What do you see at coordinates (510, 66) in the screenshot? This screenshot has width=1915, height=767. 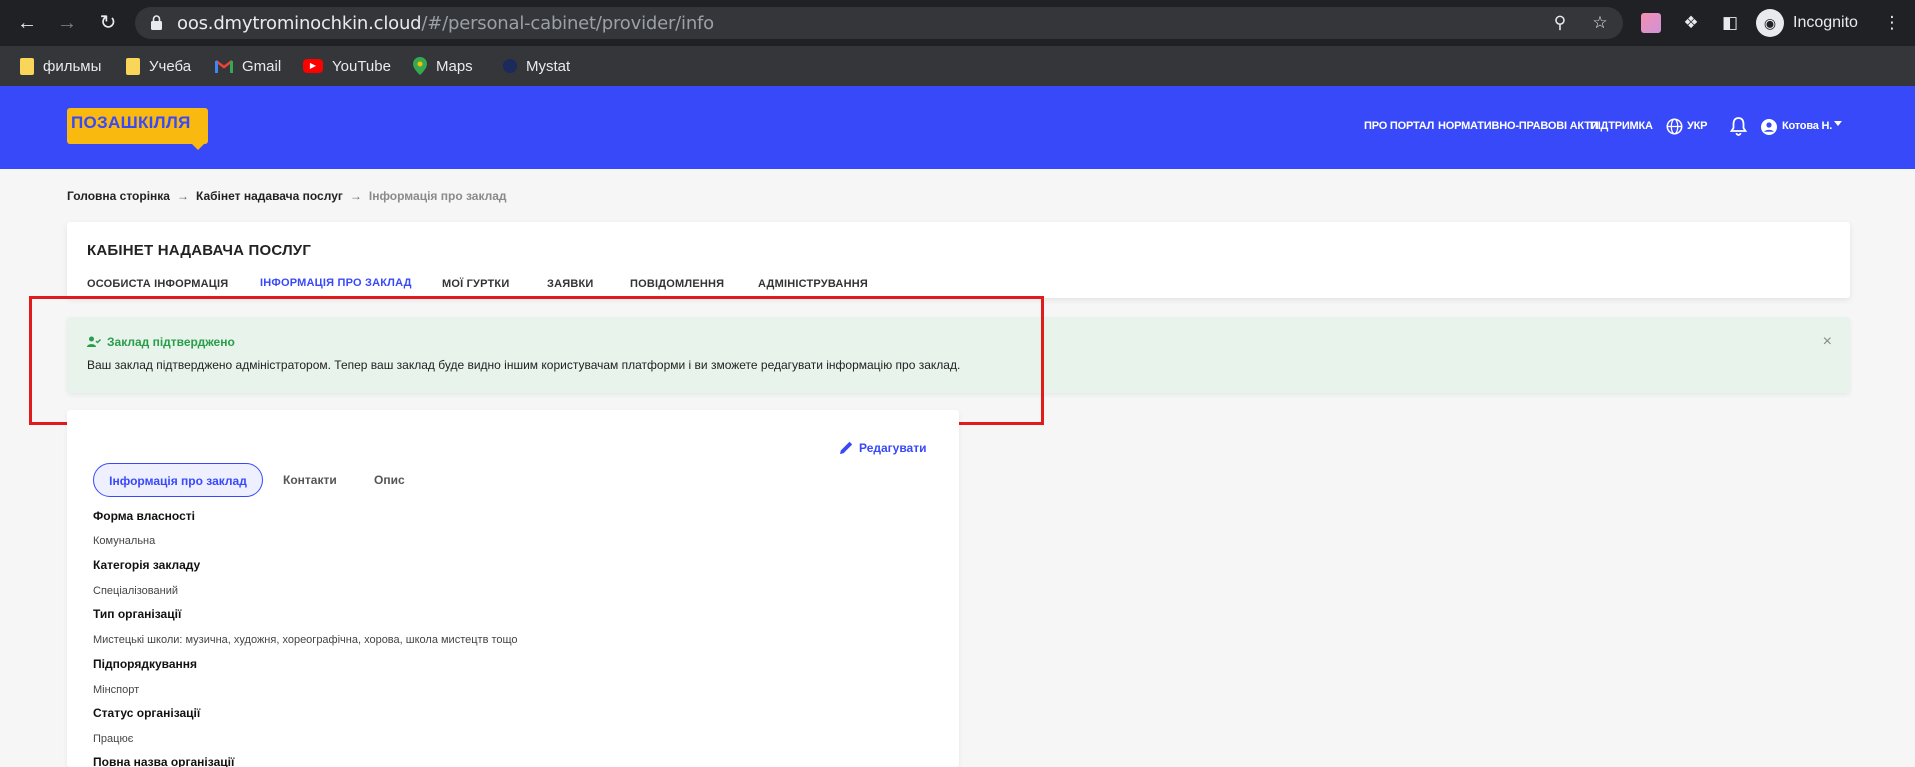 I see `mystat-icon` at bounding box center [510, 66].